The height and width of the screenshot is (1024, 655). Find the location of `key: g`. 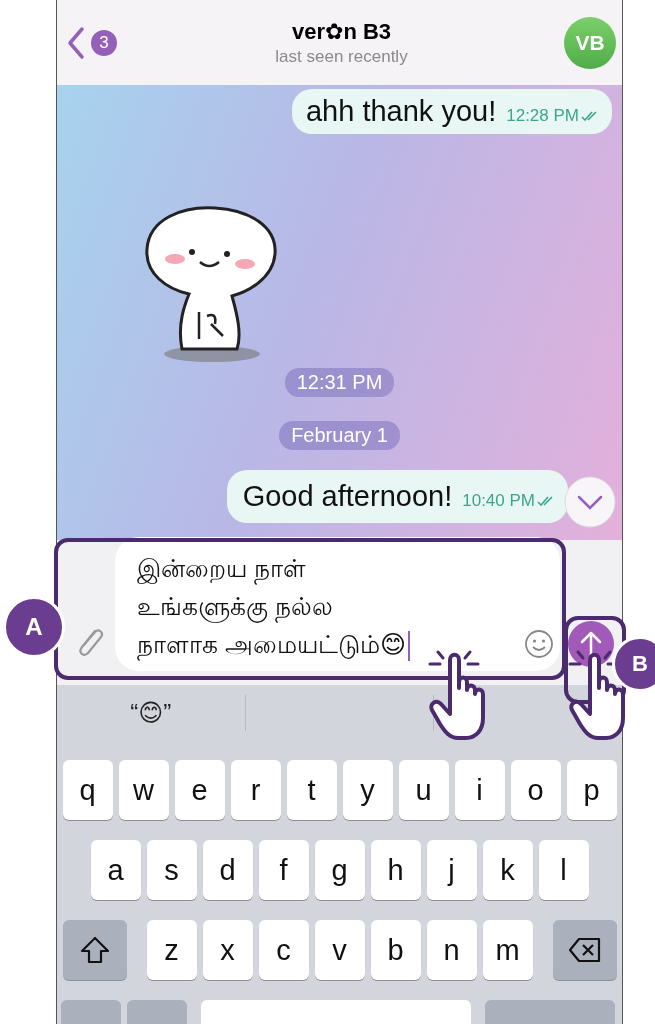

key: g is located at coordinates (339, 870).